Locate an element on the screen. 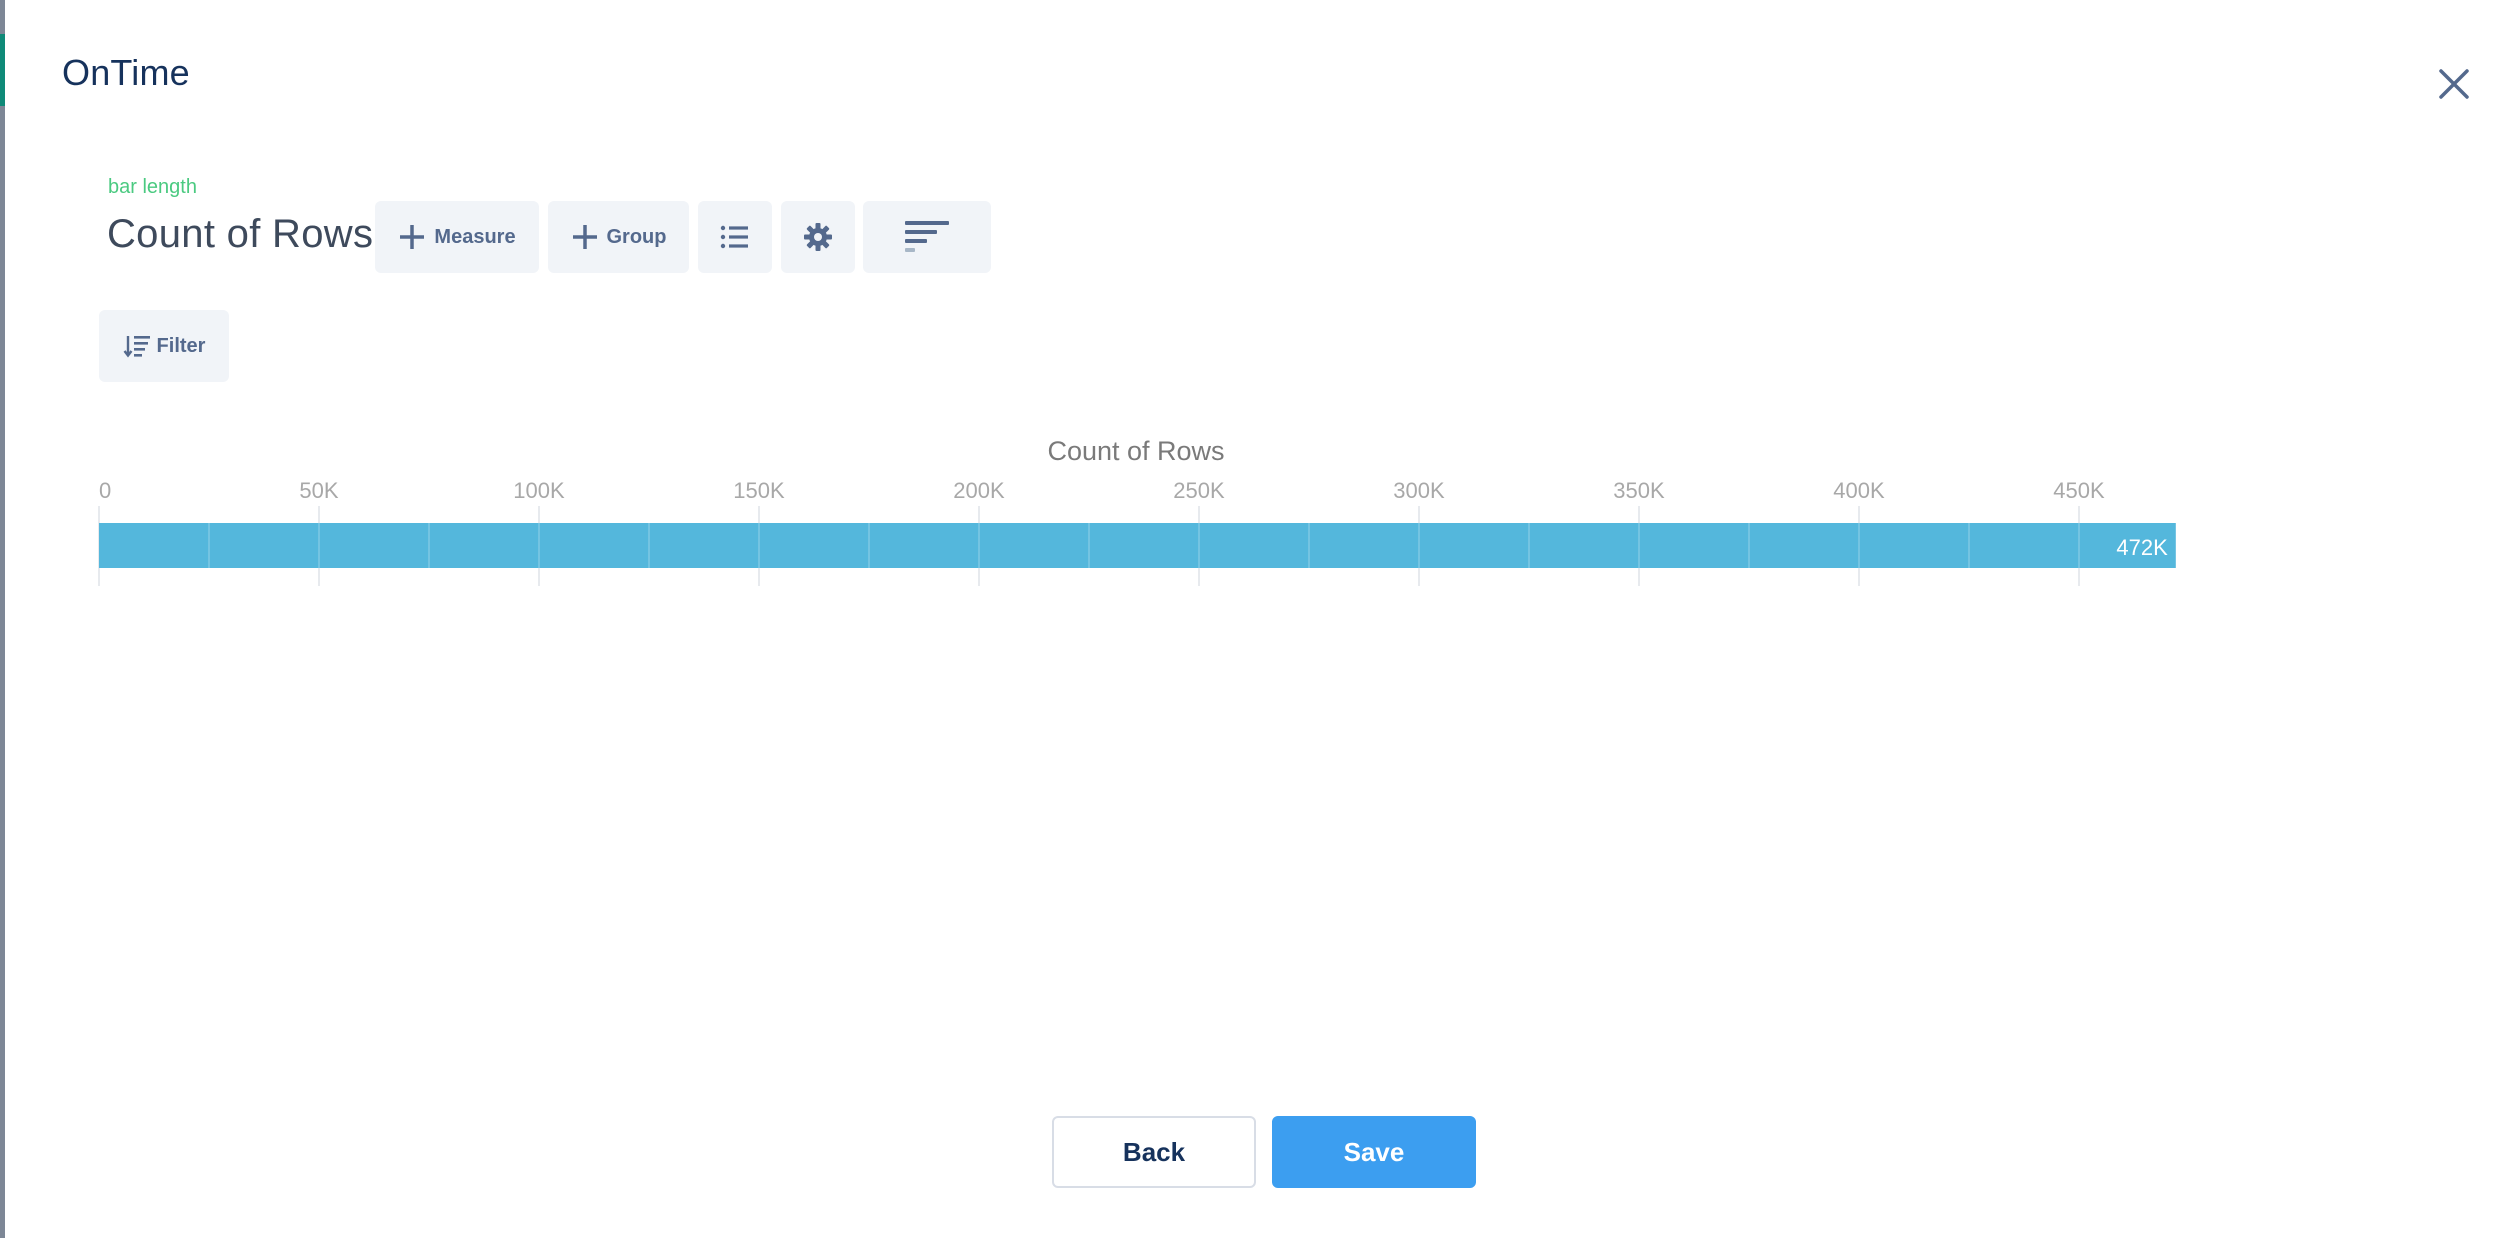  x-tick-label: 50K is located at coordinates (318, 490).